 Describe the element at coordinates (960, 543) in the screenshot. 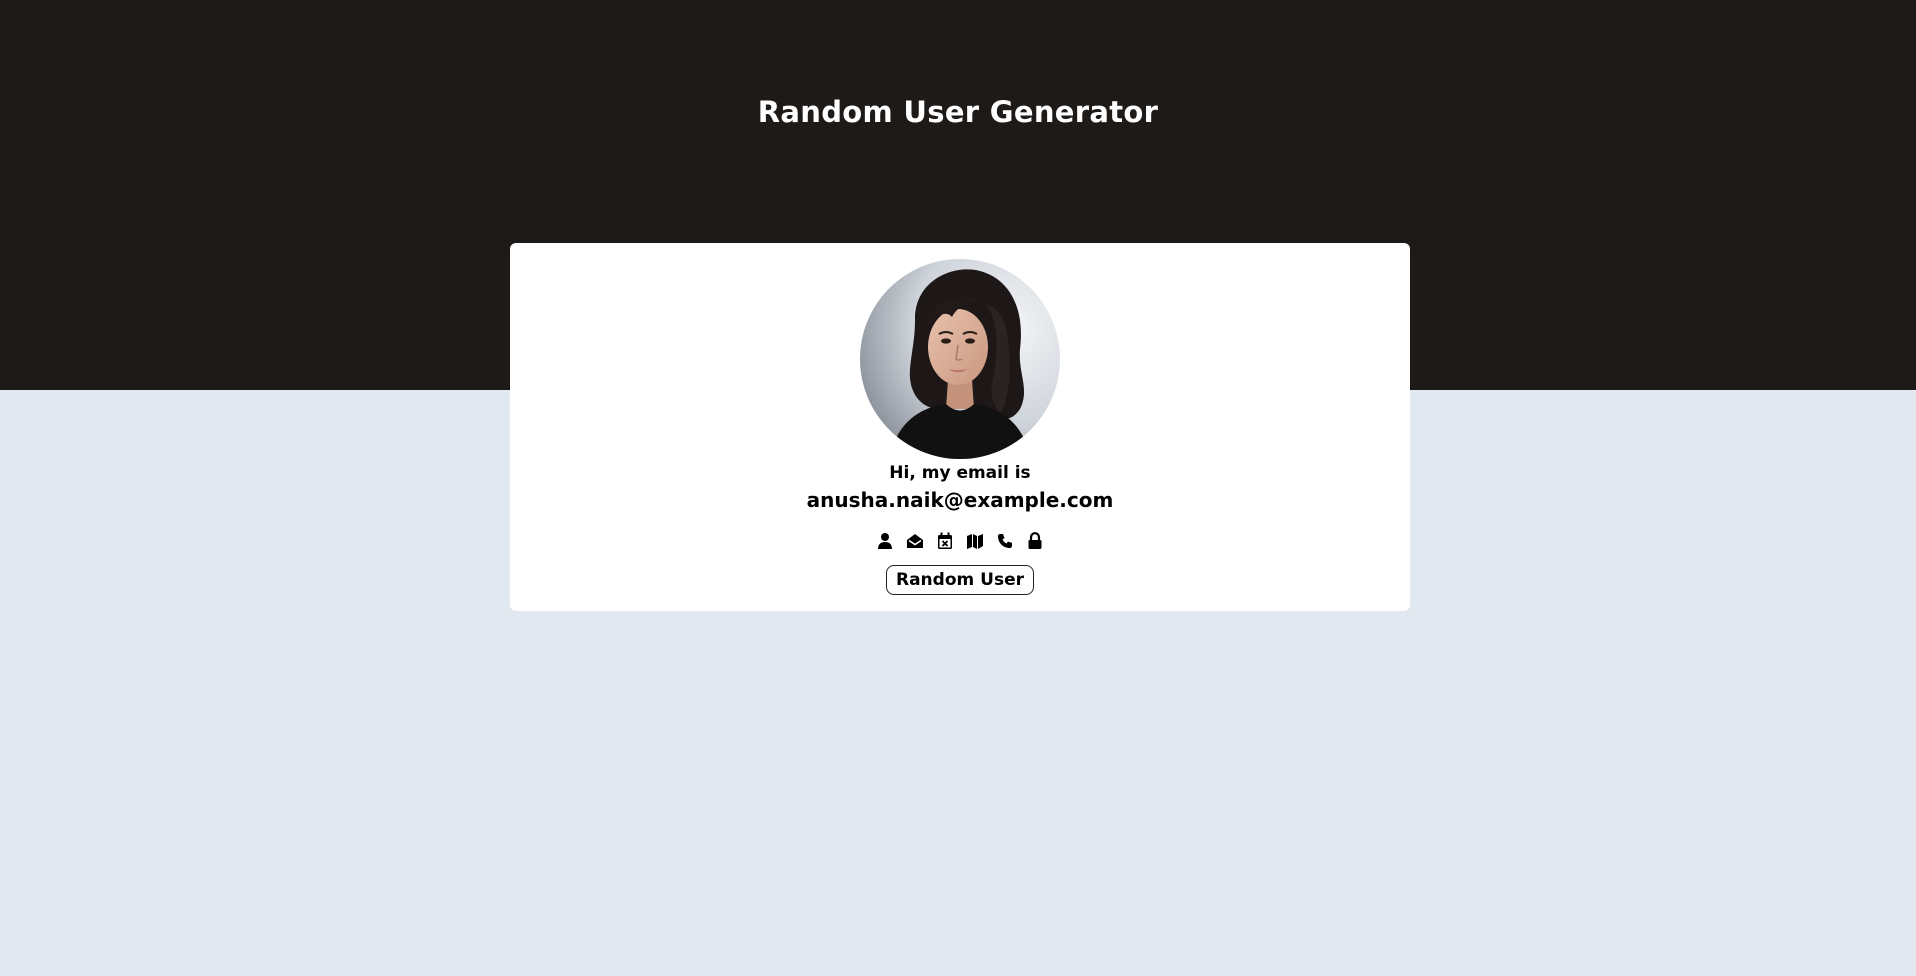

I see `info-icon-bar` at that location.